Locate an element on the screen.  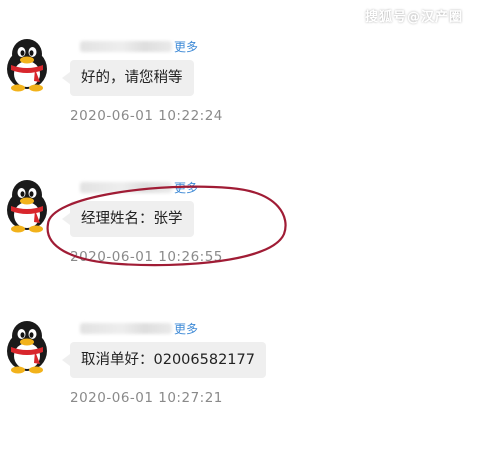
watermark: 搜狐号@汉产圈 is located at coordinates (413, 17).